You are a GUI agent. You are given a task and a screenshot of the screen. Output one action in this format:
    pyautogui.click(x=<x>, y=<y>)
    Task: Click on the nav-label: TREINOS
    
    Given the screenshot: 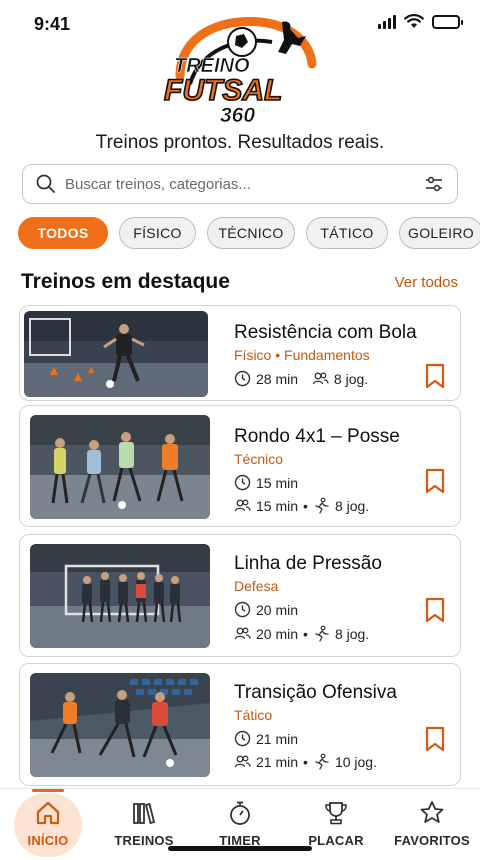 What is the action you would take?
    pyautogui.click(x=144, y=840)
    